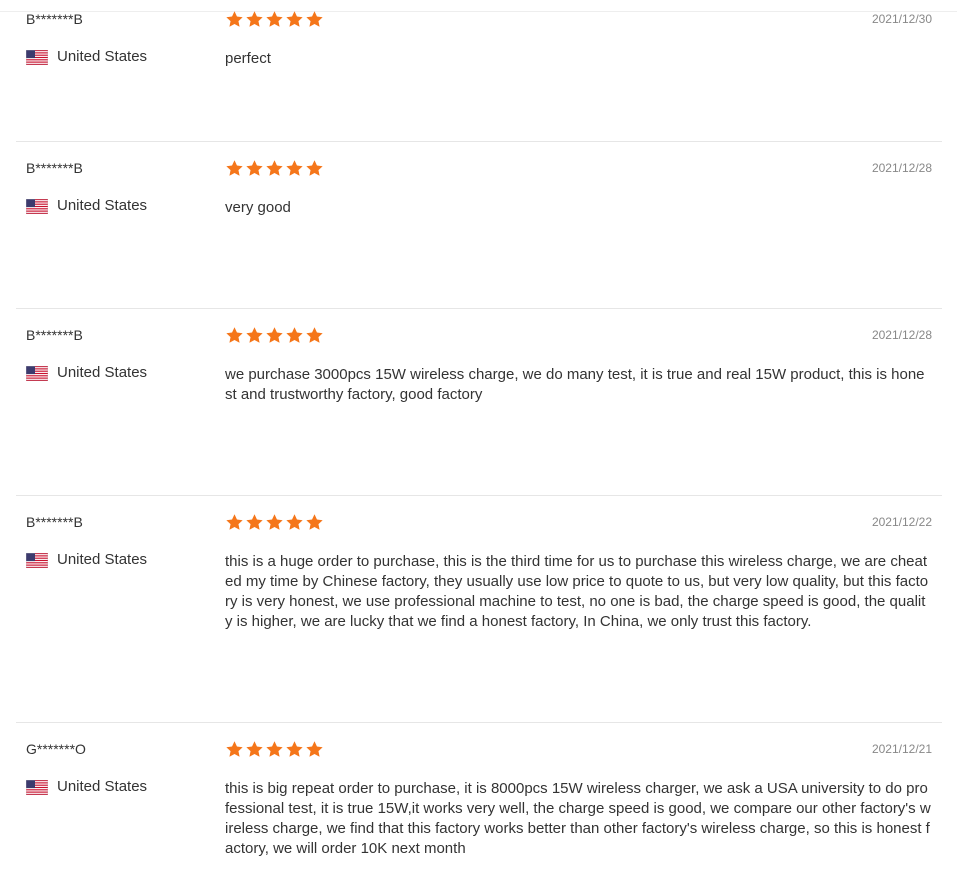 The height and width of the screenshot is (893, 957). I want to click on review-content: very good, so click(258, 207).